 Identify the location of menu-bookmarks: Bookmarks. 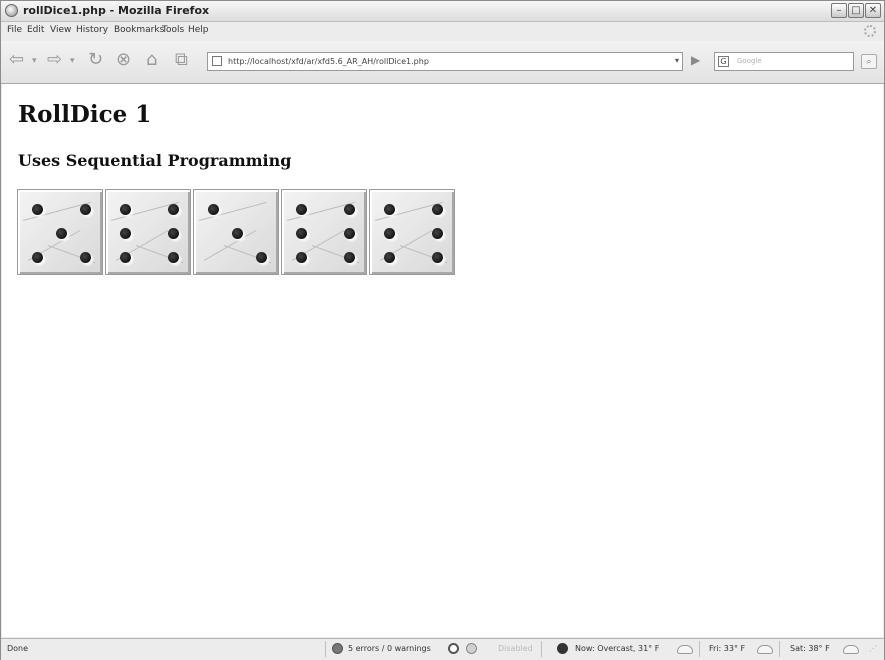
(139, 30).